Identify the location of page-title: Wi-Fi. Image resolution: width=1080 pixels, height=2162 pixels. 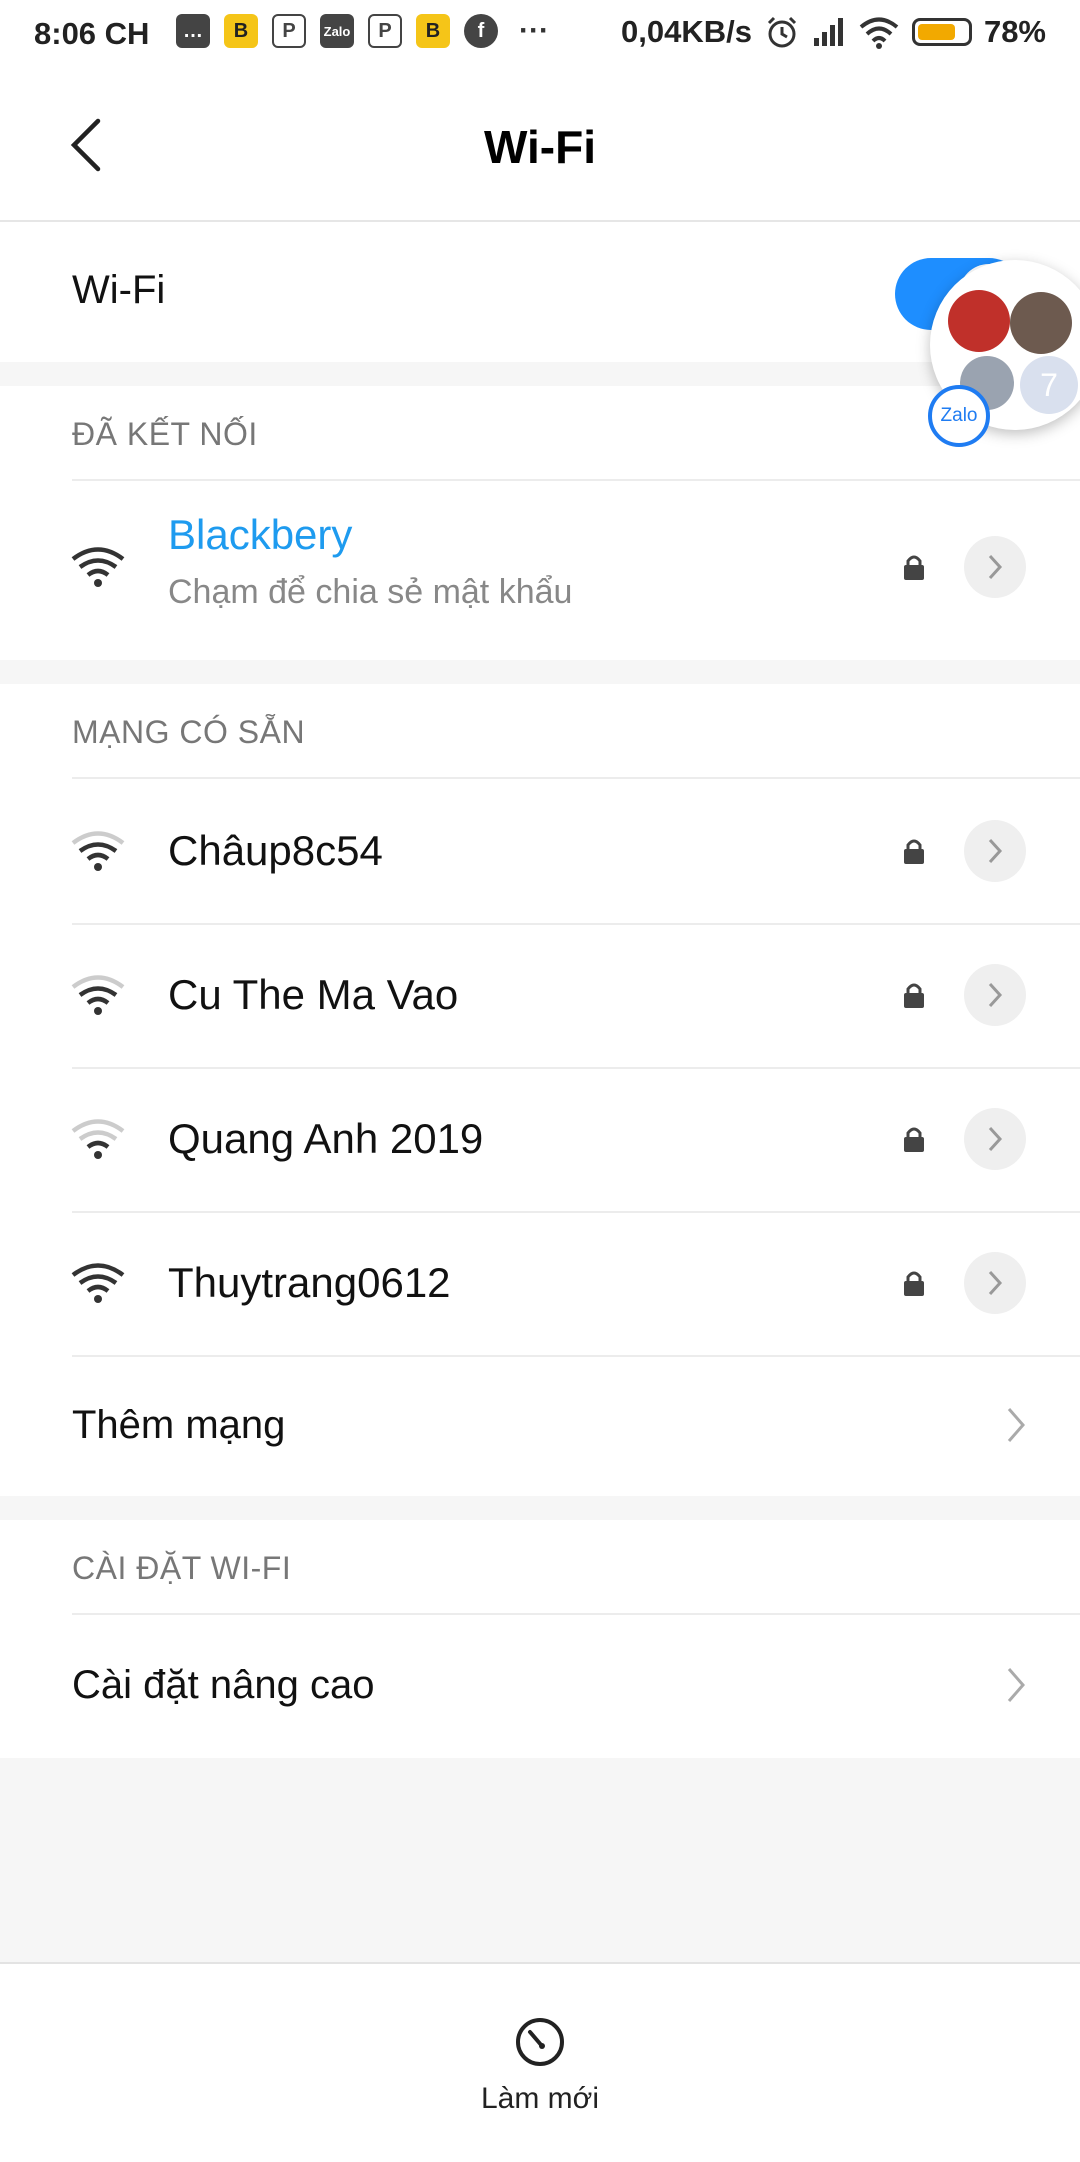
(540, 147).